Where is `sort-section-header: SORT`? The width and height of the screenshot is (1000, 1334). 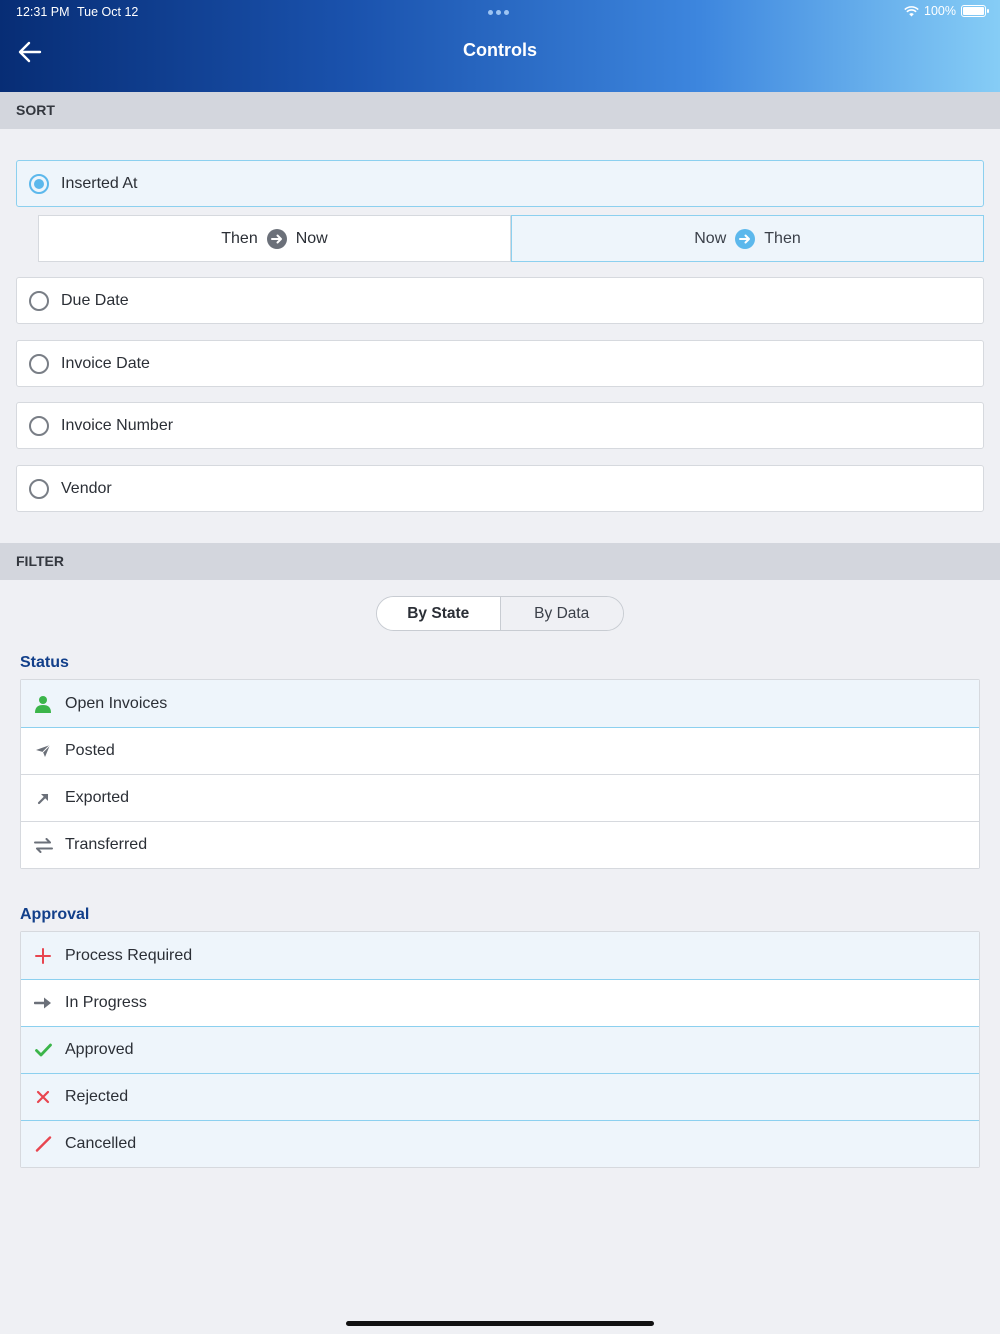
sort-section-header: SORT is located at coordinates (500, 110).